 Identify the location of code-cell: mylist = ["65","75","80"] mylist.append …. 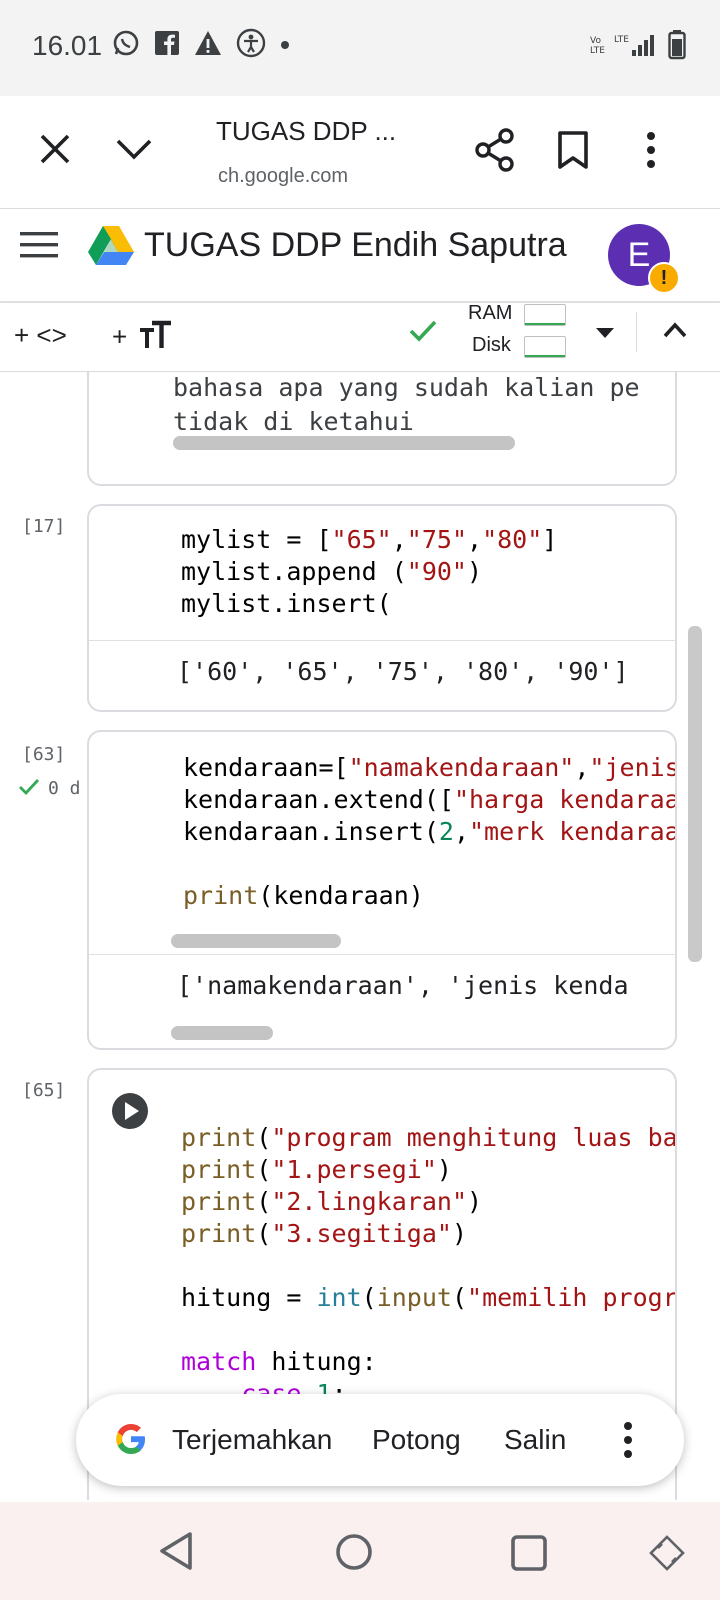
(382, 608).